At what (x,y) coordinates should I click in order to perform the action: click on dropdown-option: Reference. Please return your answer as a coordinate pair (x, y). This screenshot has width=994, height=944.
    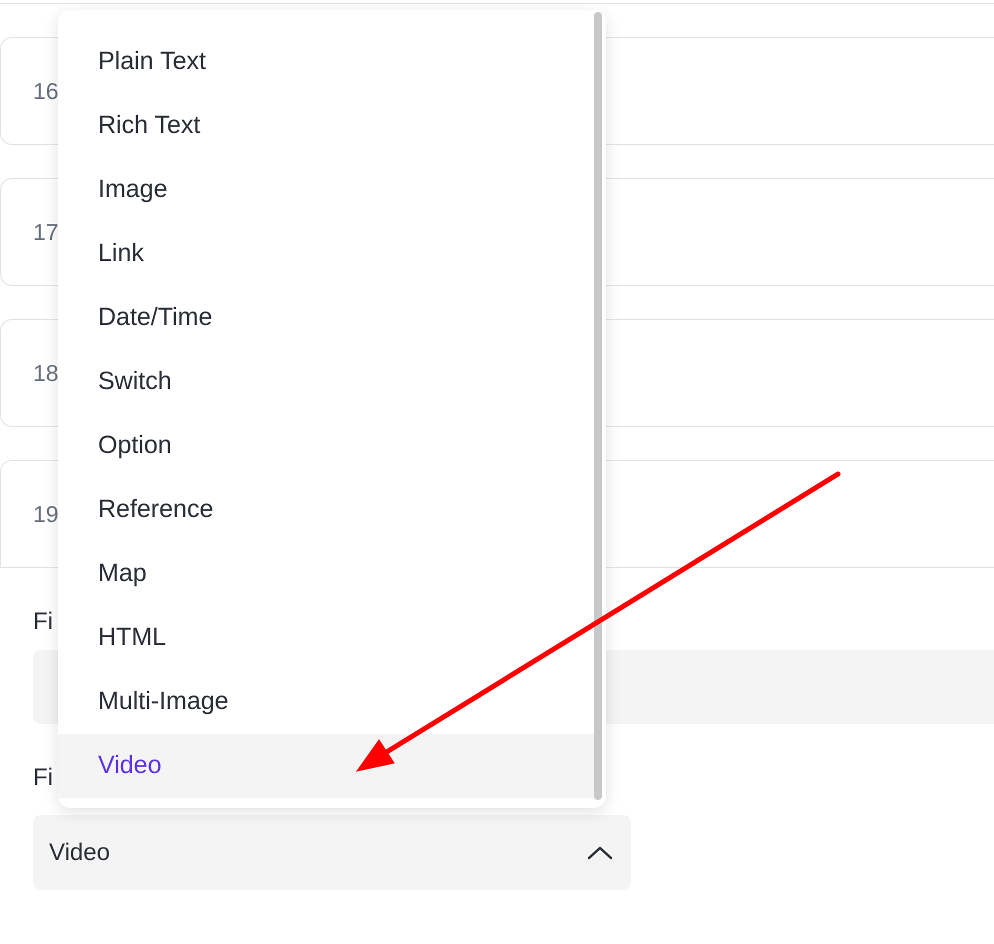
    Looking at the image, I should click on (326, 510).